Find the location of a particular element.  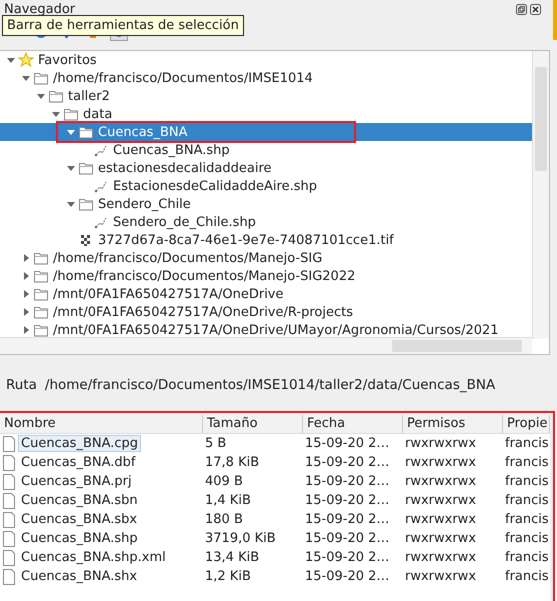

tooltip: Barra de herramientas de selección is located at coordinates (123, 25).